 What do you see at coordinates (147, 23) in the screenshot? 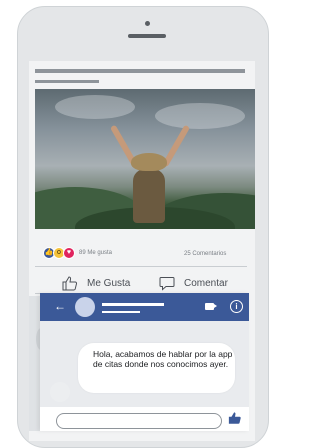
I see `camera-dot` at bounding box center [147, 23].